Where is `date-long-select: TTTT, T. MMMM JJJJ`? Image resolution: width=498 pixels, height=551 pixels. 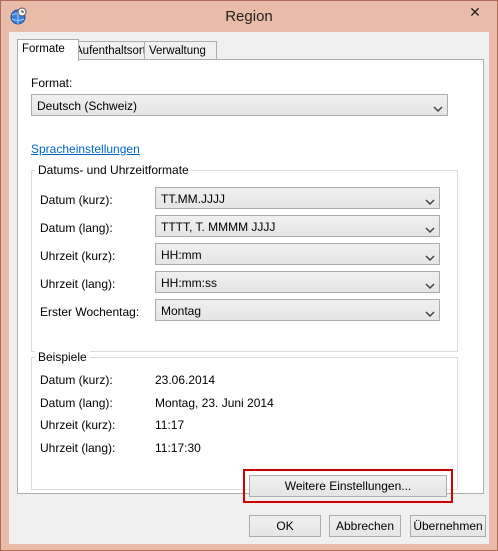
date-long-select: TTTT, T. MMMM JJJJ is located at coordinates (297, 226).